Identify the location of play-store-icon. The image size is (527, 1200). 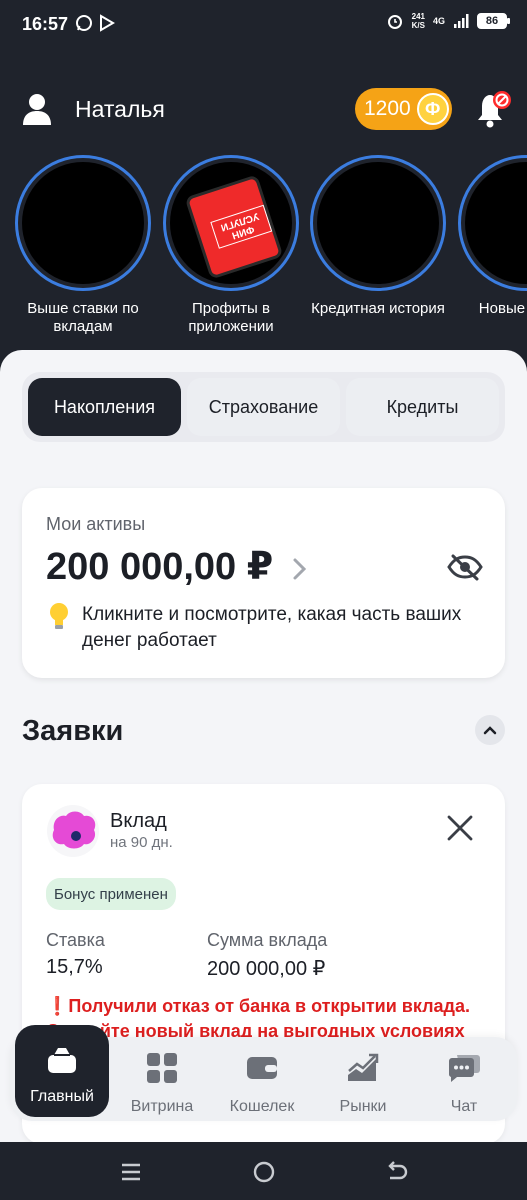
(107, 23).